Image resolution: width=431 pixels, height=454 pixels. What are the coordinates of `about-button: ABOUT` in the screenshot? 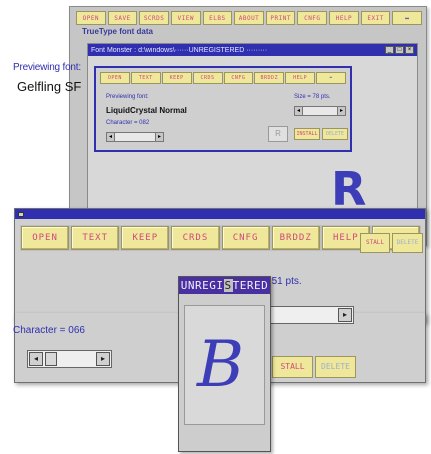 It's located at (249, 18).